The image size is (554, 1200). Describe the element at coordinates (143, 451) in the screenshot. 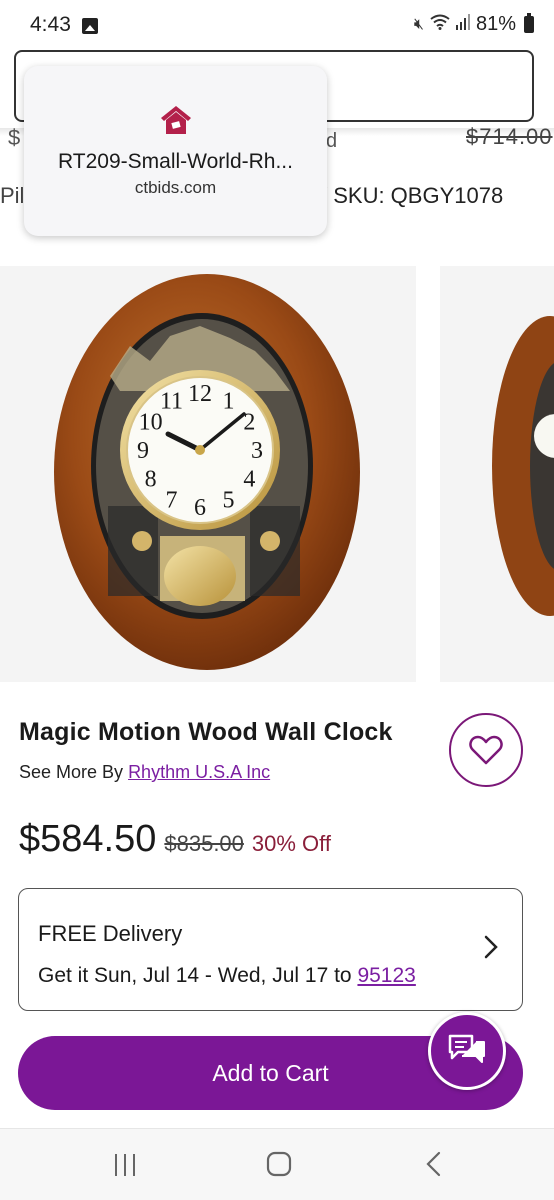

I see `clock-numeral: 9` at that location.